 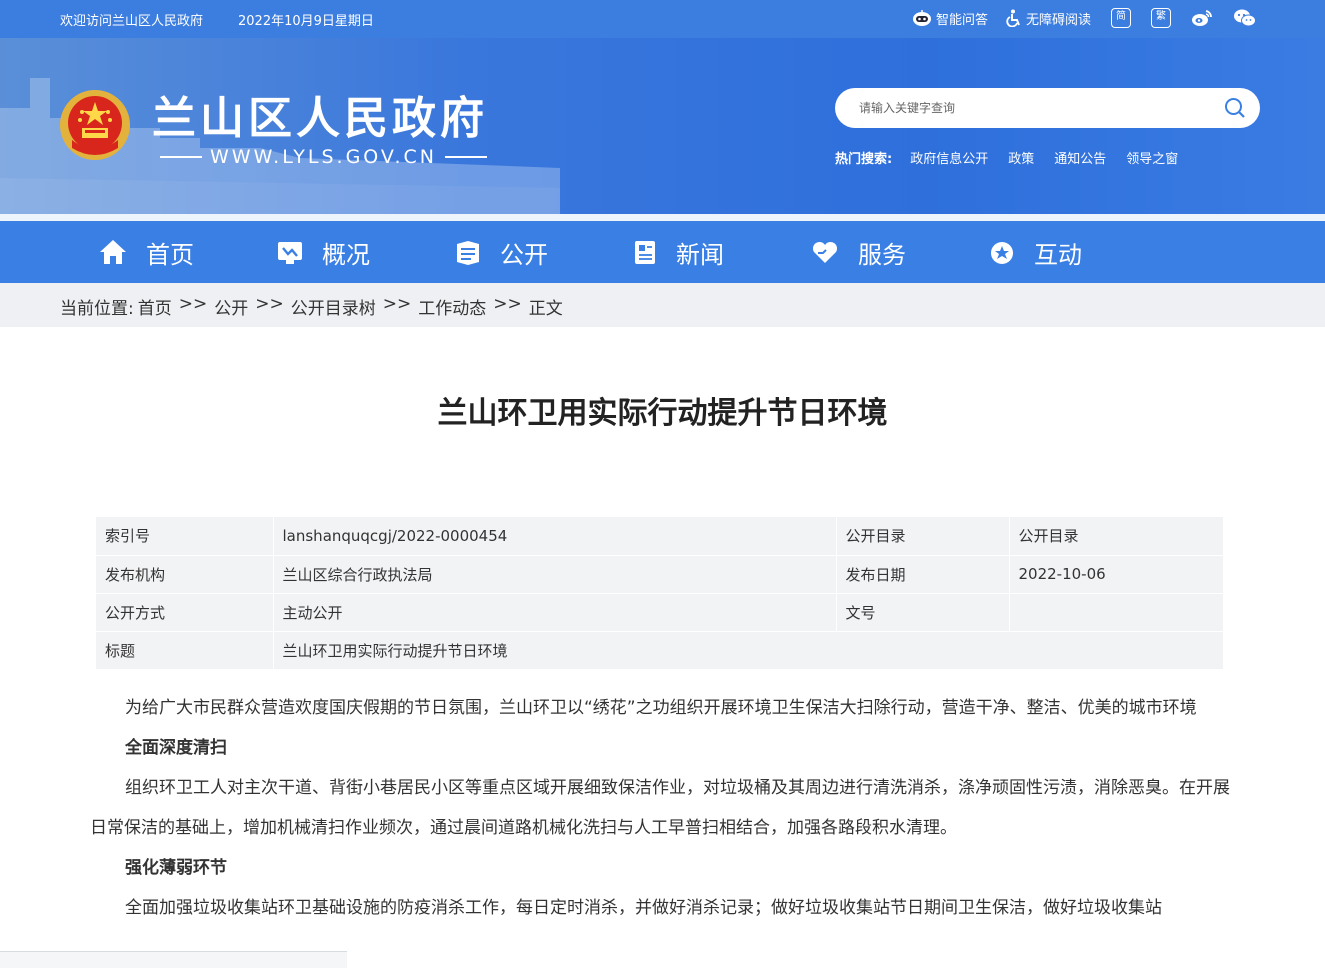 What do you see at coordinates (465, 157) in the screenshot?
I see `url-right-line` at bounding box center [465, 157].